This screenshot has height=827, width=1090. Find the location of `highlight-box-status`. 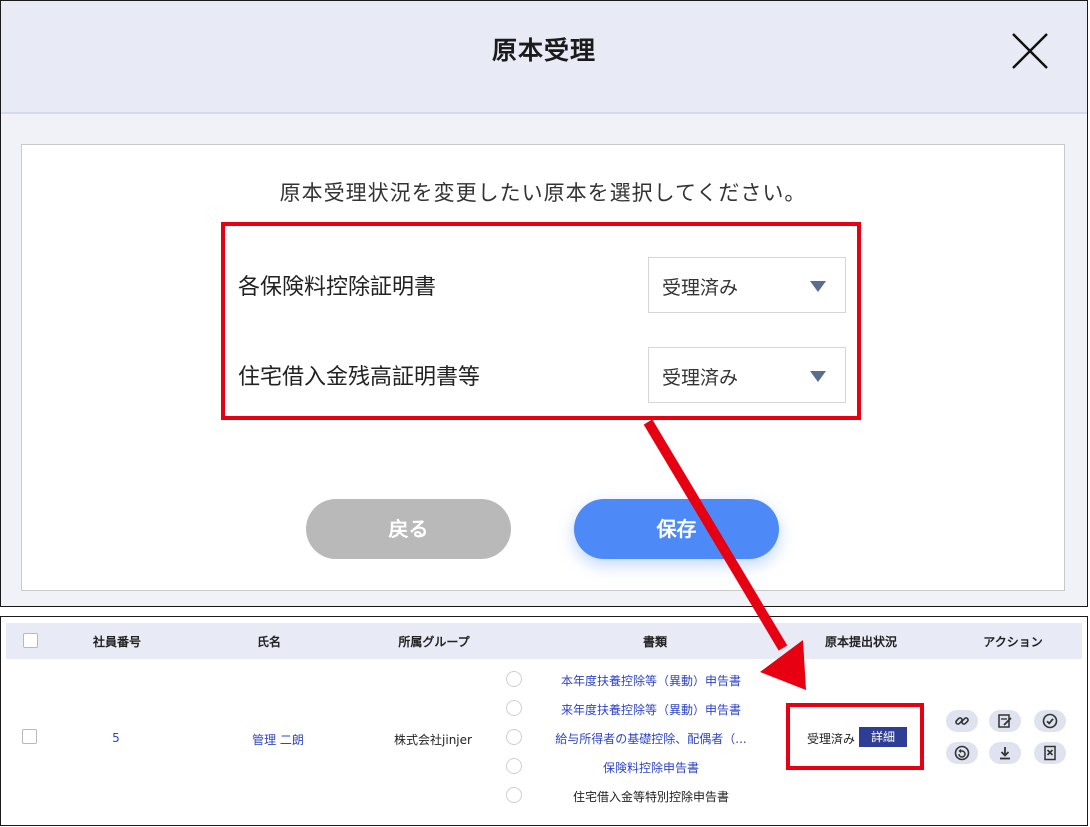

highlight-box-status is located at coordinates (855, 736).